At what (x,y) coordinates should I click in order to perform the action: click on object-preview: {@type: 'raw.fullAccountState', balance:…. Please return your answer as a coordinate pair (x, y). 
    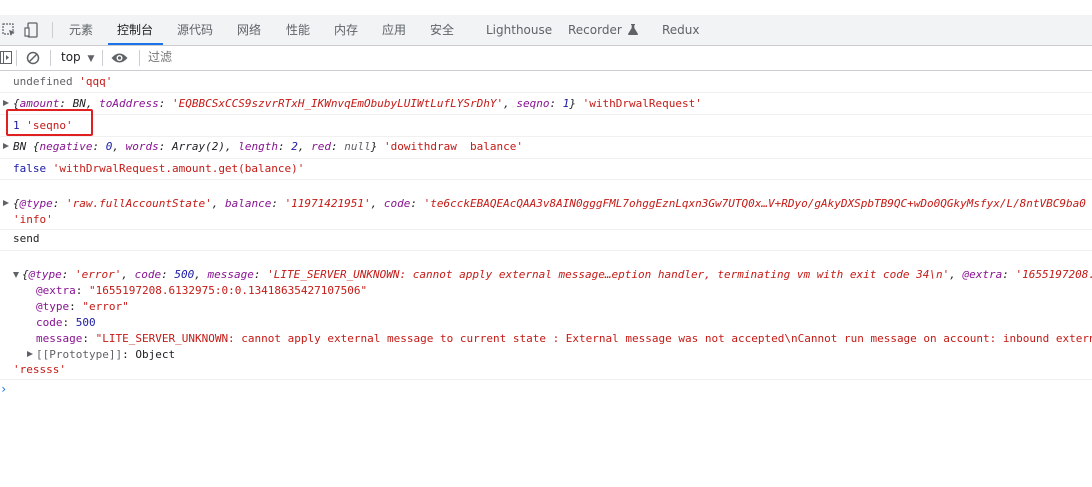
    Looking at the image, I should click on (549, 203).